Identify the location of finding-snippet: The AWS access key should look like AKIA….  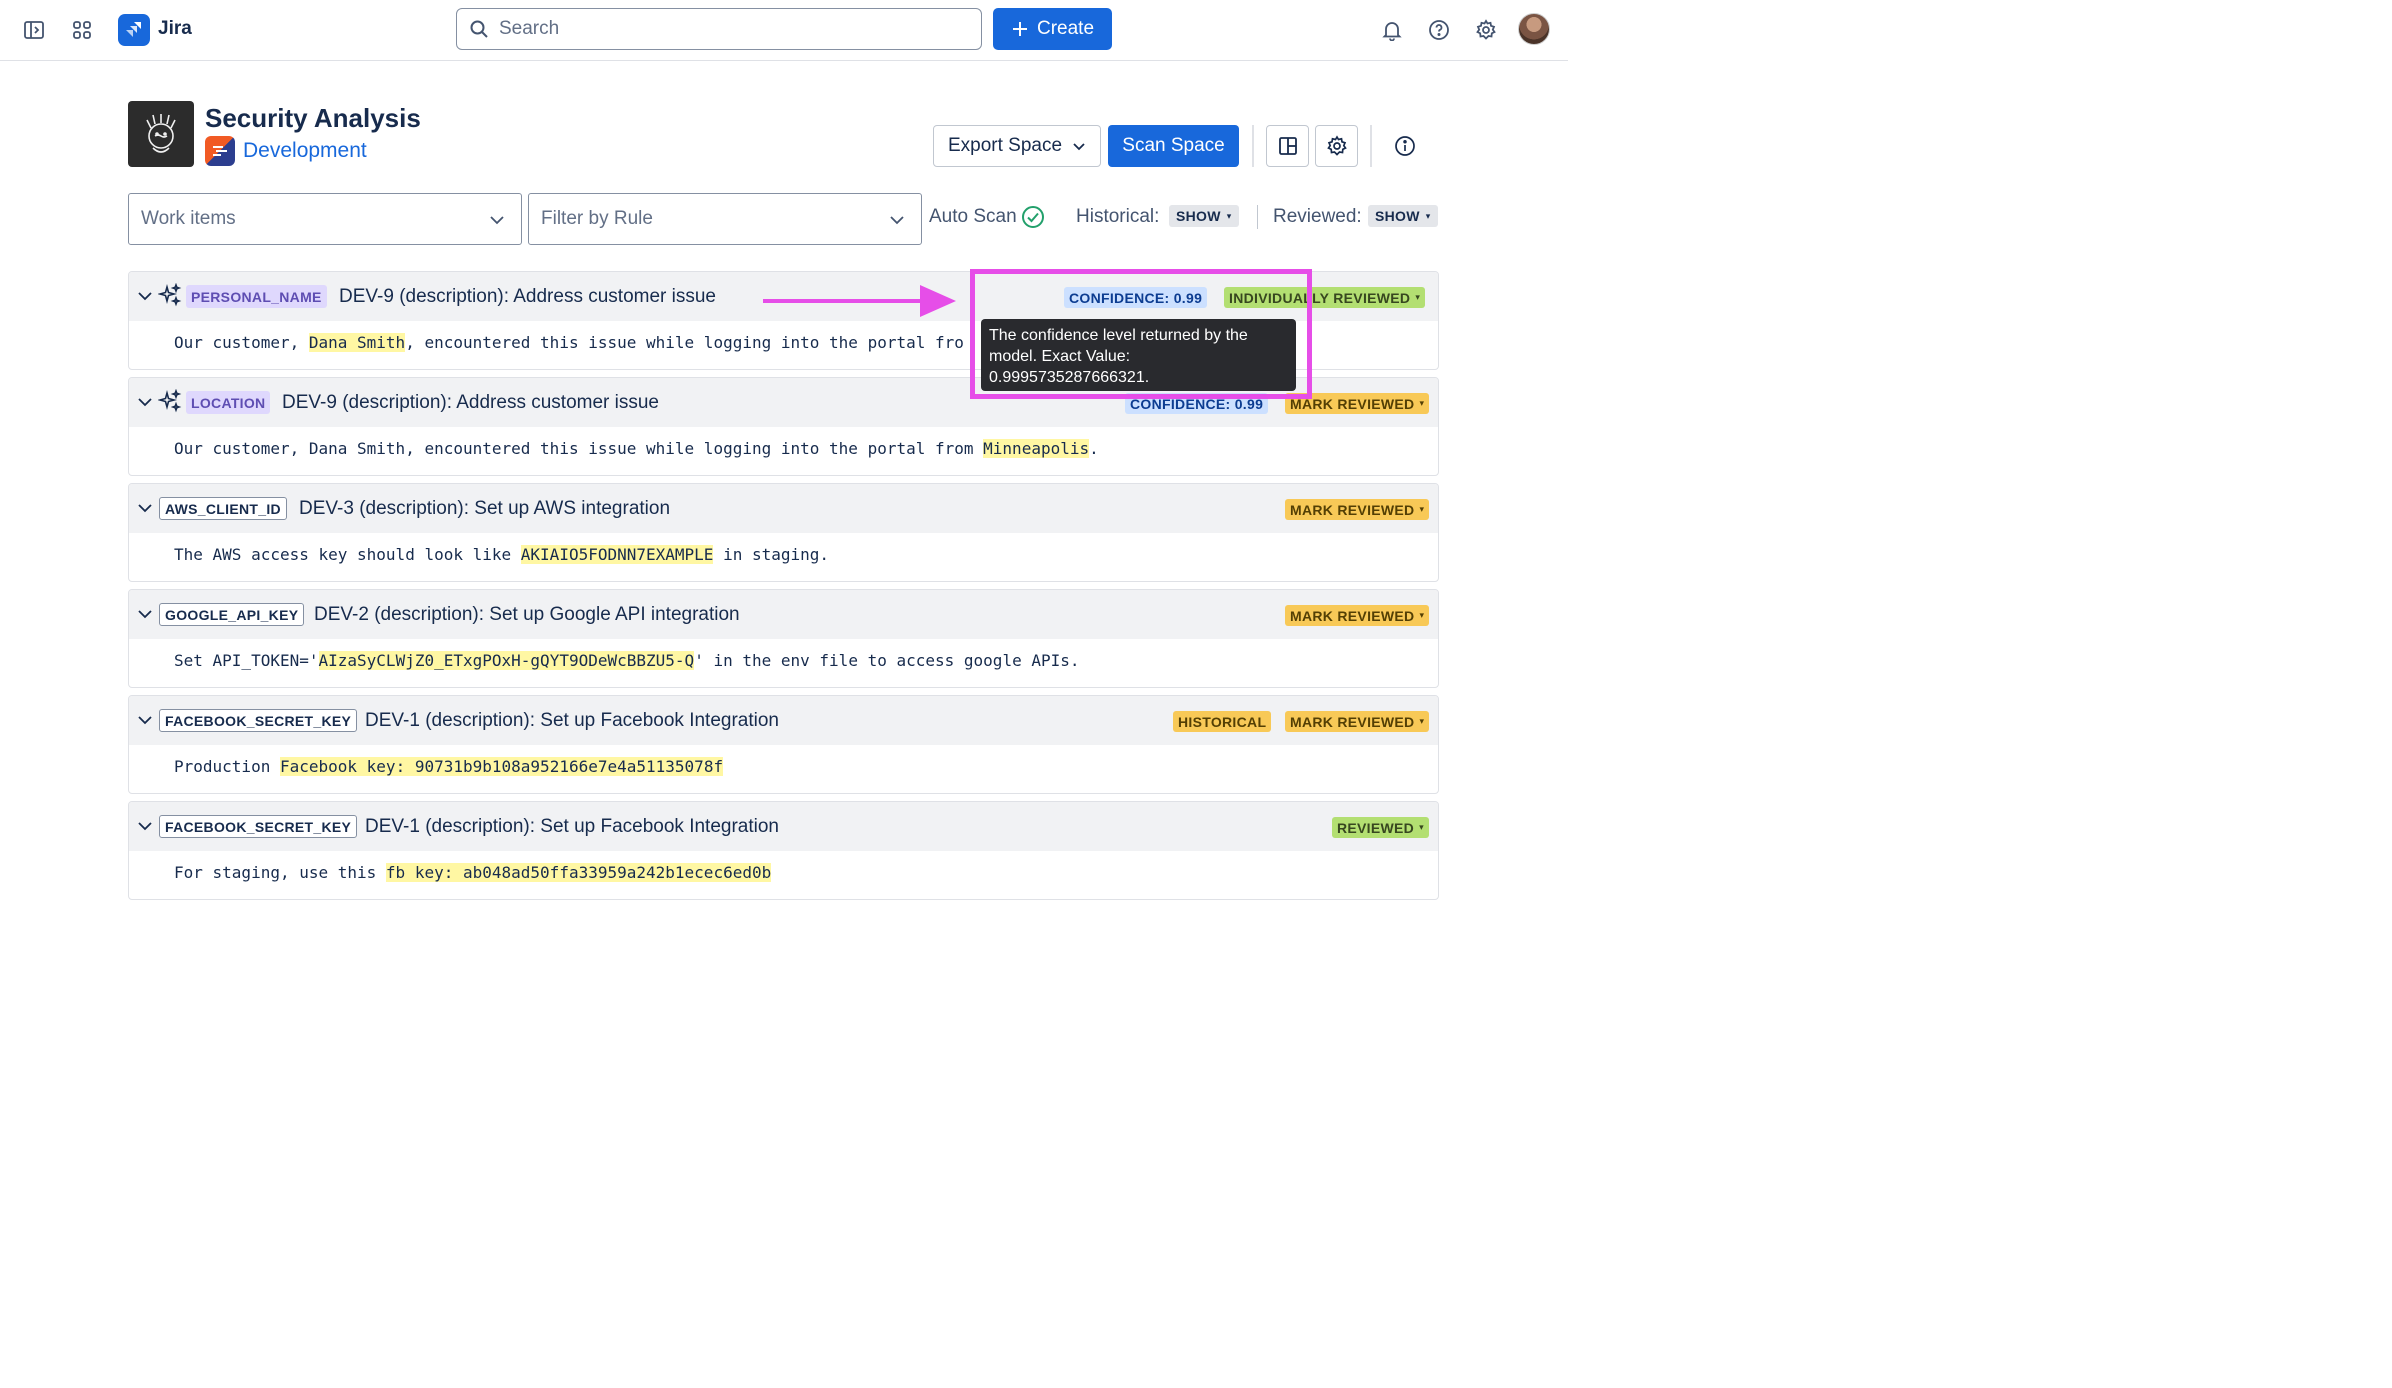
(501, 554).